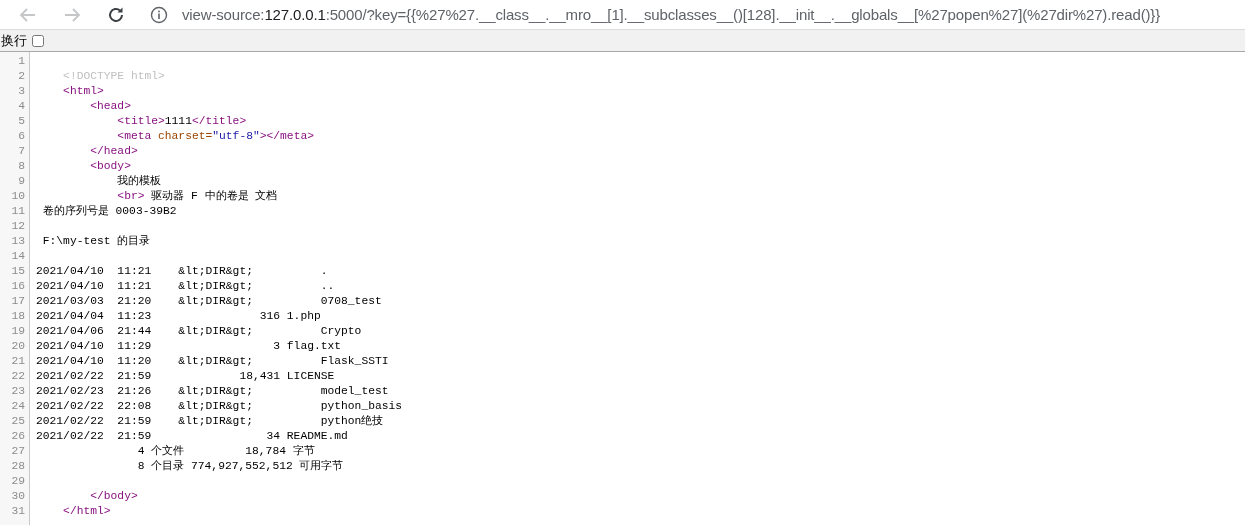  Describe the element at coordinates (209, 301) in the screenshot. I see `code-line: 2021/03/03 21:20 &lt;DIR&gt; 0708_test` at that location.